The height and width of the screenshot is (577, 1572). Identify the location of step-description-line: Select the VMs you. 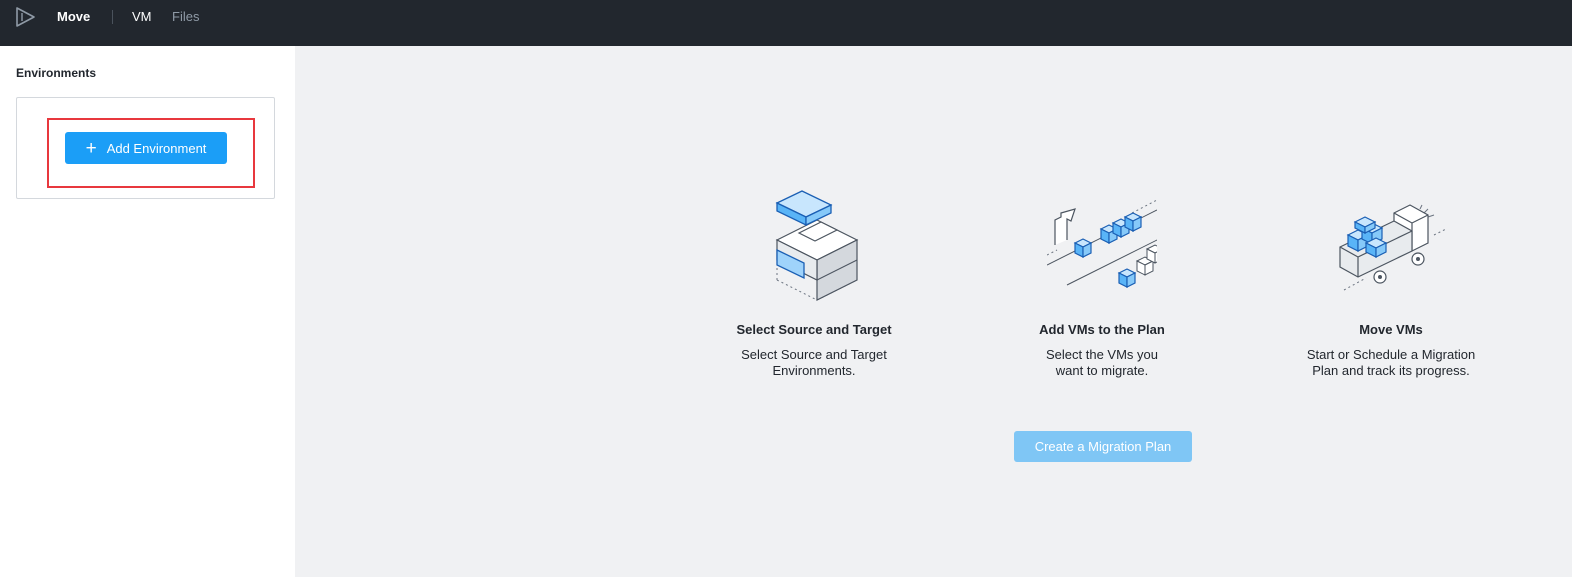
(1102, 354).